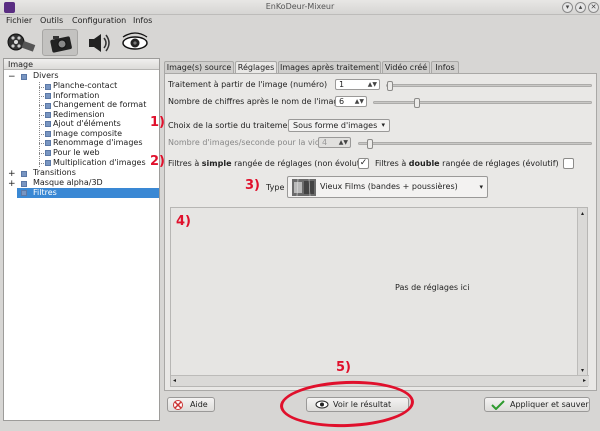 The width and height of the screenshot is (600, 431). Describe the element at coordinates (76, 153) in the screenshot. I see `tree-item: Pour le web` at that location.